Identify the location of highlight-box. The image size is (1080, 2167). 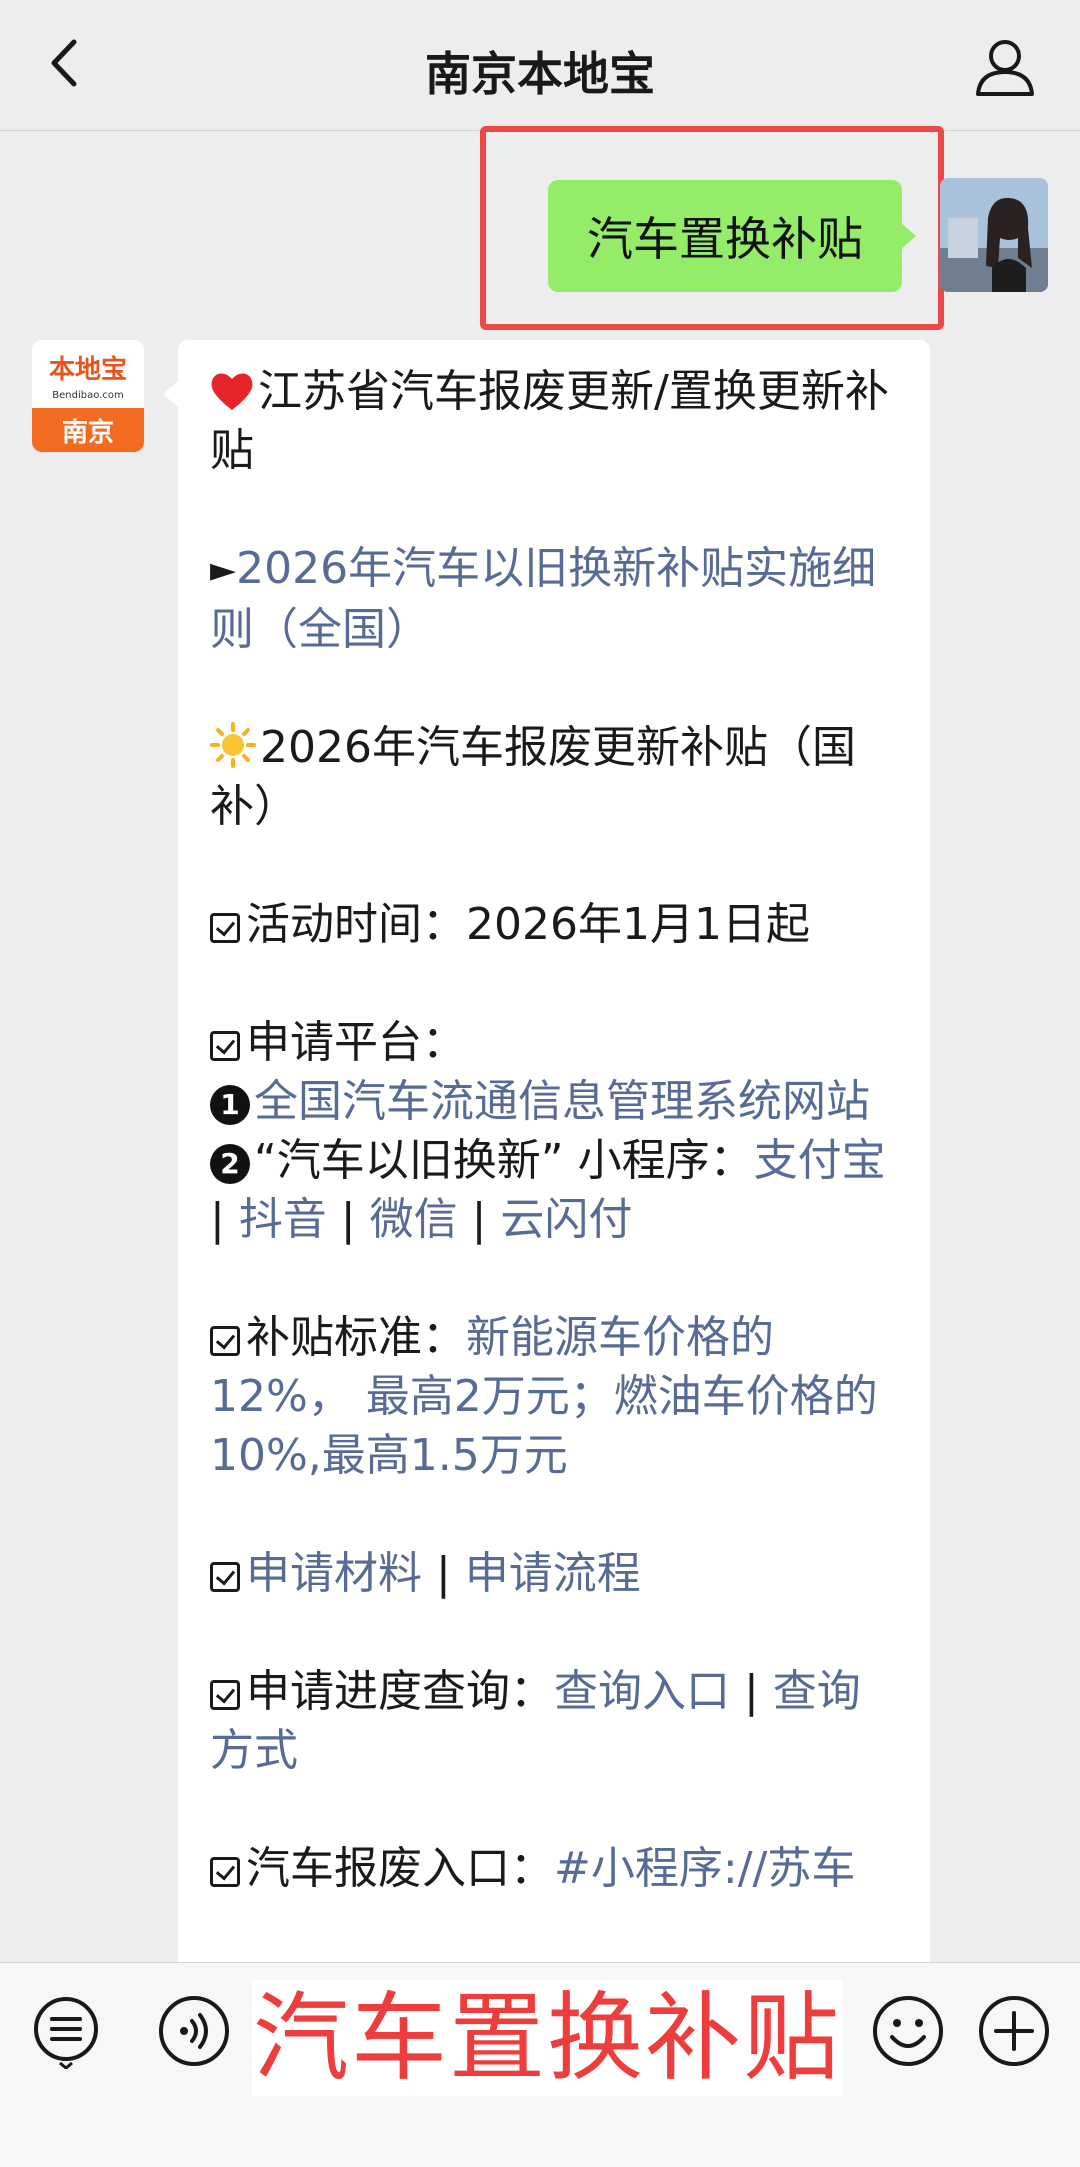
(712, 228).